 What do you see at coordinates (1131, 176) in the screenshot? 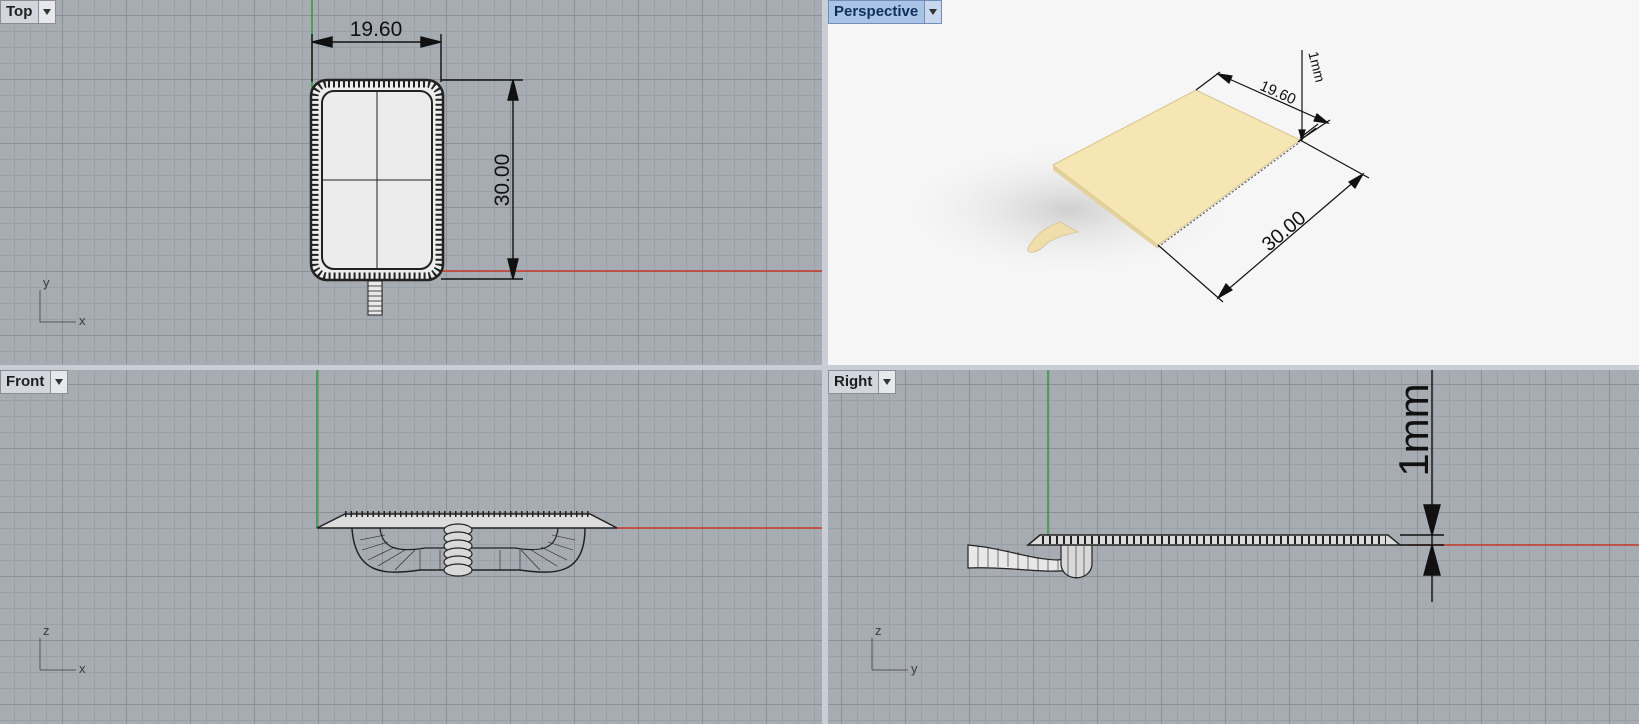
I see `perspective-scene: 19.60 30.00 1mm` at bounding box center [1131, 176].